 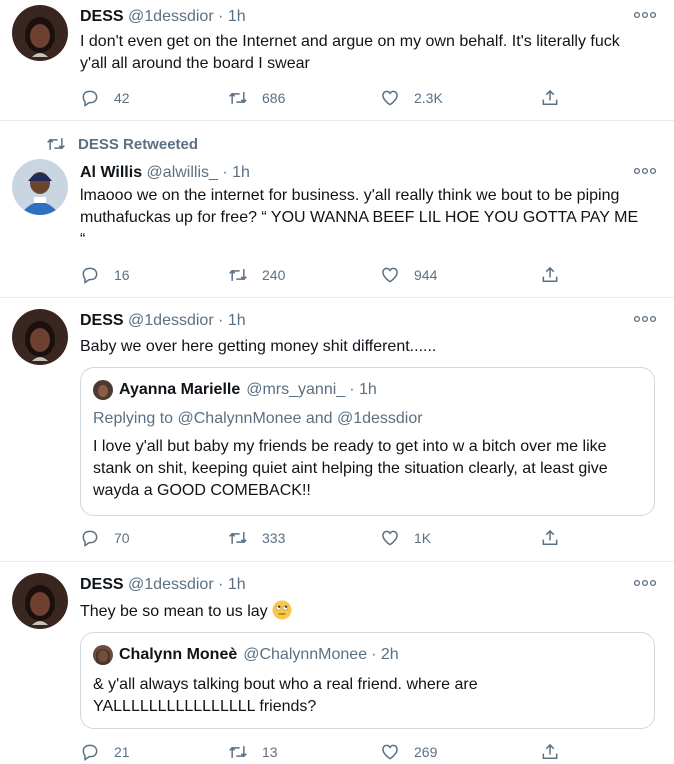 I want to click on quoted-author-name: Ayanna Marielle, so click(x=180, y=389).